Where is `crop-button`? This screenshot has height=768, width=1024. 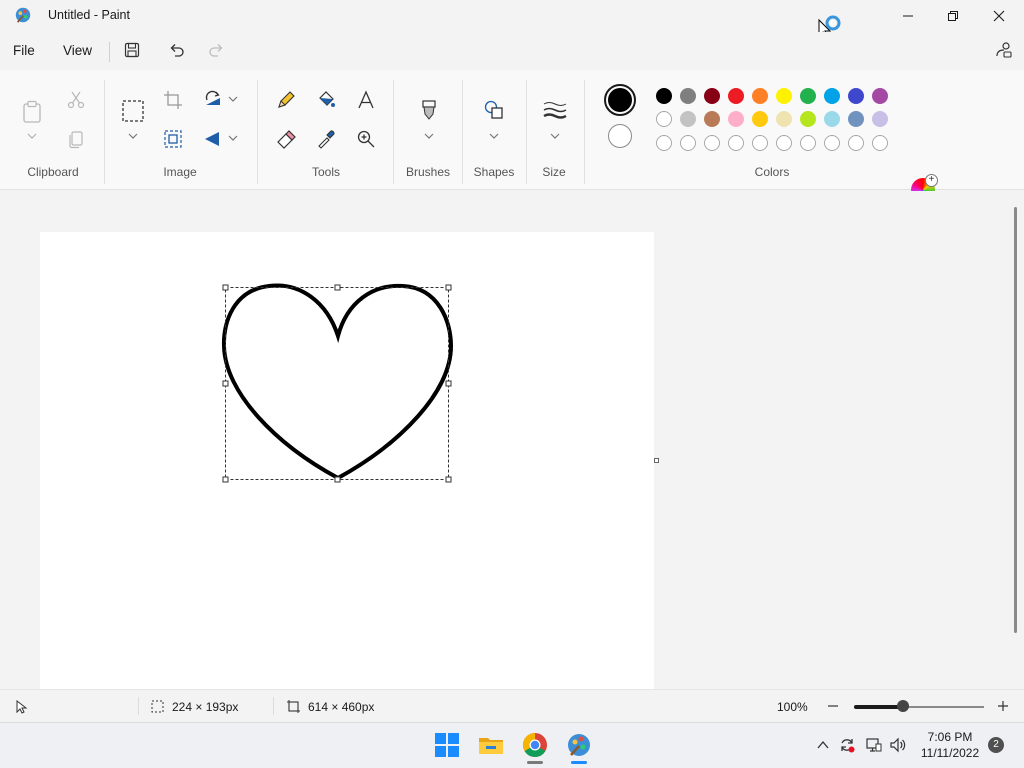 crop-button is located at coordinates (173, 100).